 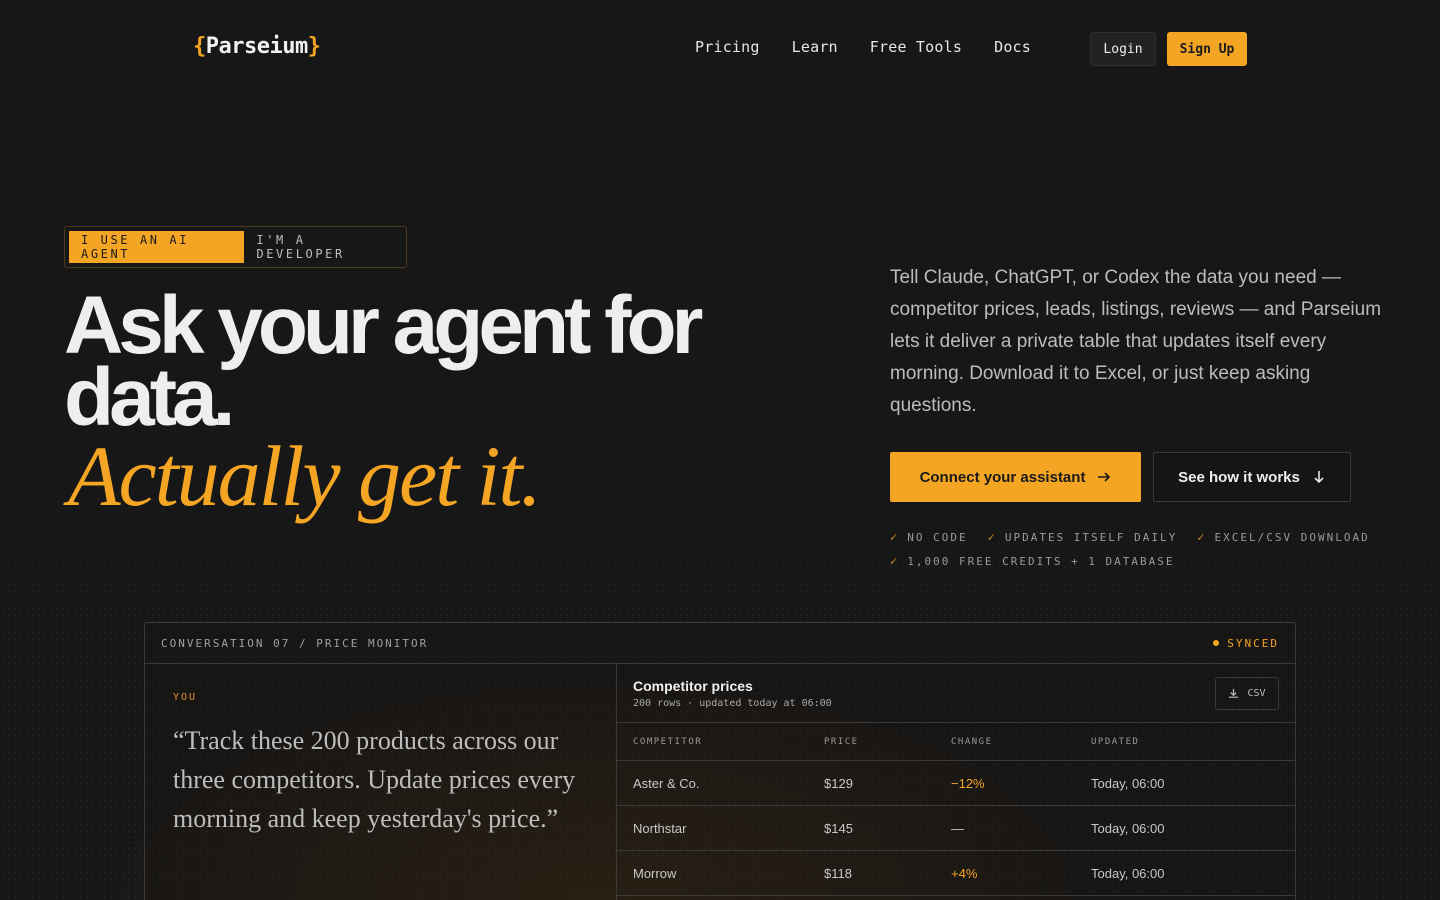 I want to click on main-nav: Pricing Learn Free Tools Docs, so click(x=879, y=47).